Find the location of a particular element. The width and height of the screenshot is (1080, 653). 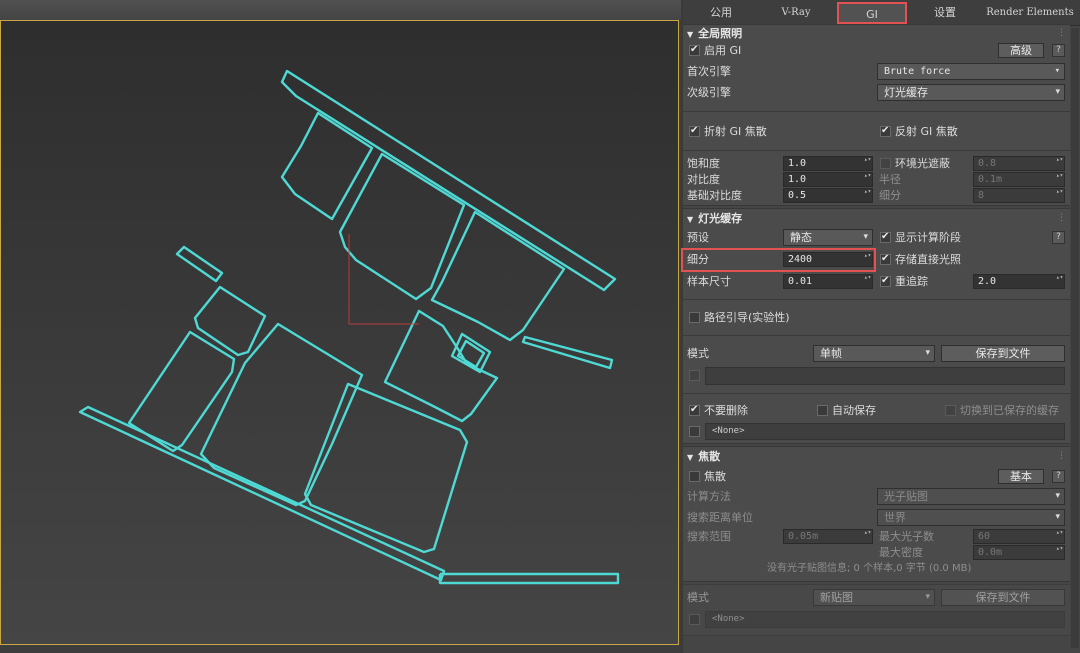

caustics-file-field: <None> is located at coordinates (885, 619).